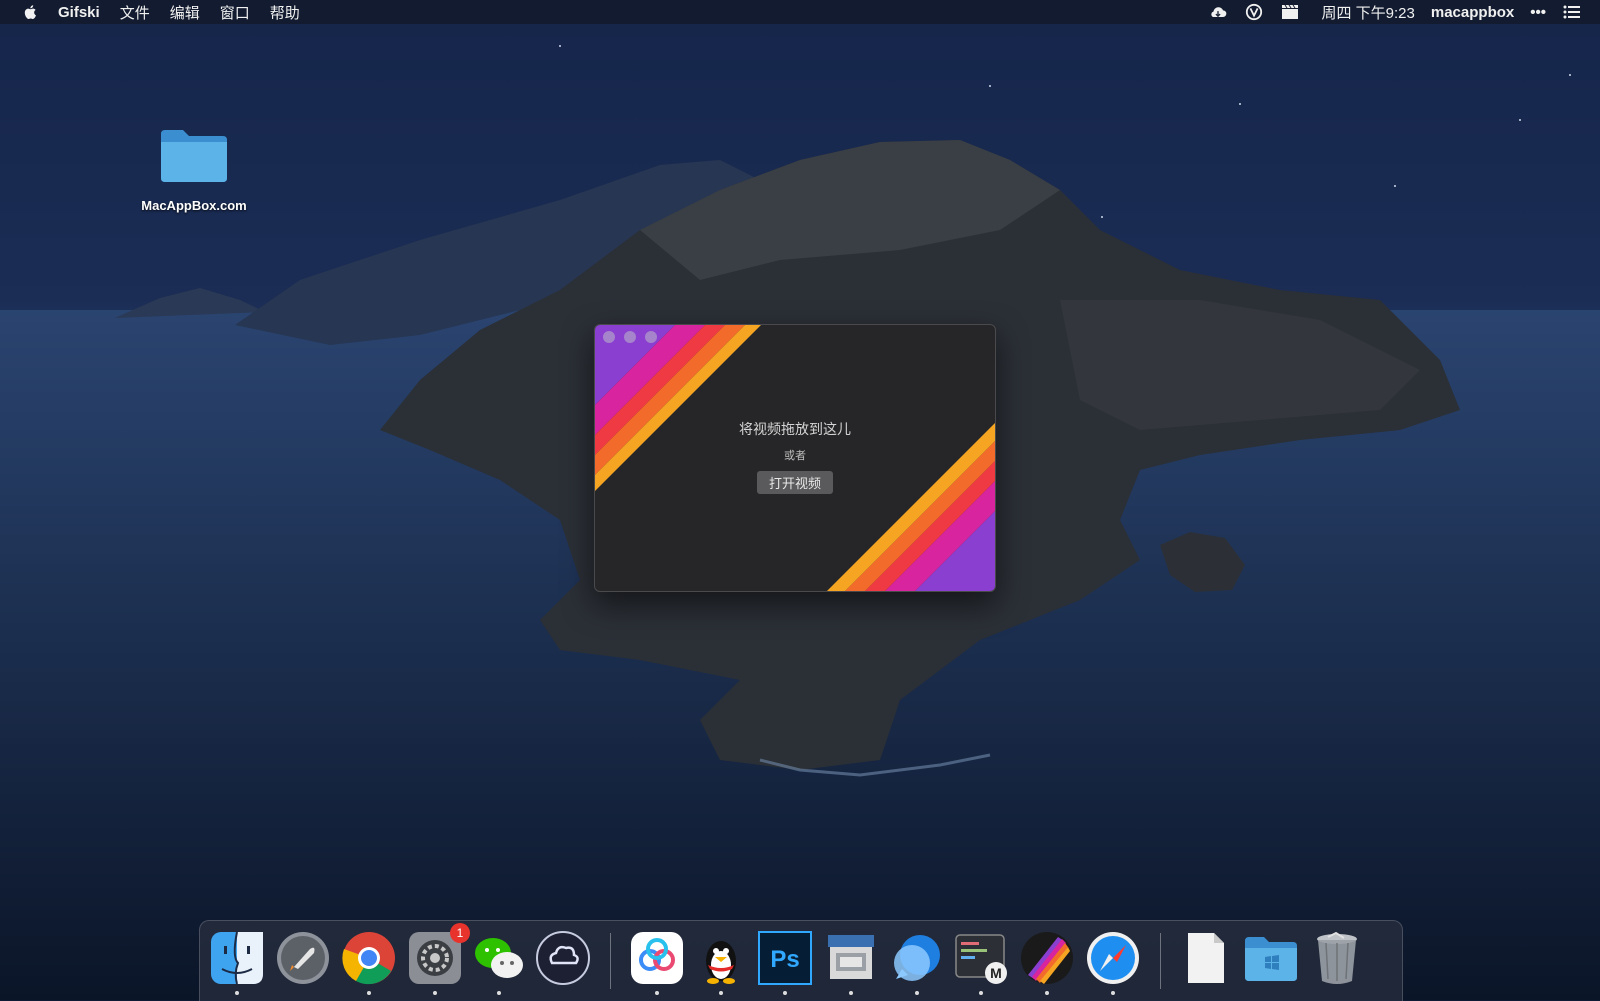 The image size is (1600, 1001). What do you see at coordinates (1047, 958) in the screenshot?
I see `gifski-icon` at bounding box center [1047, 958].